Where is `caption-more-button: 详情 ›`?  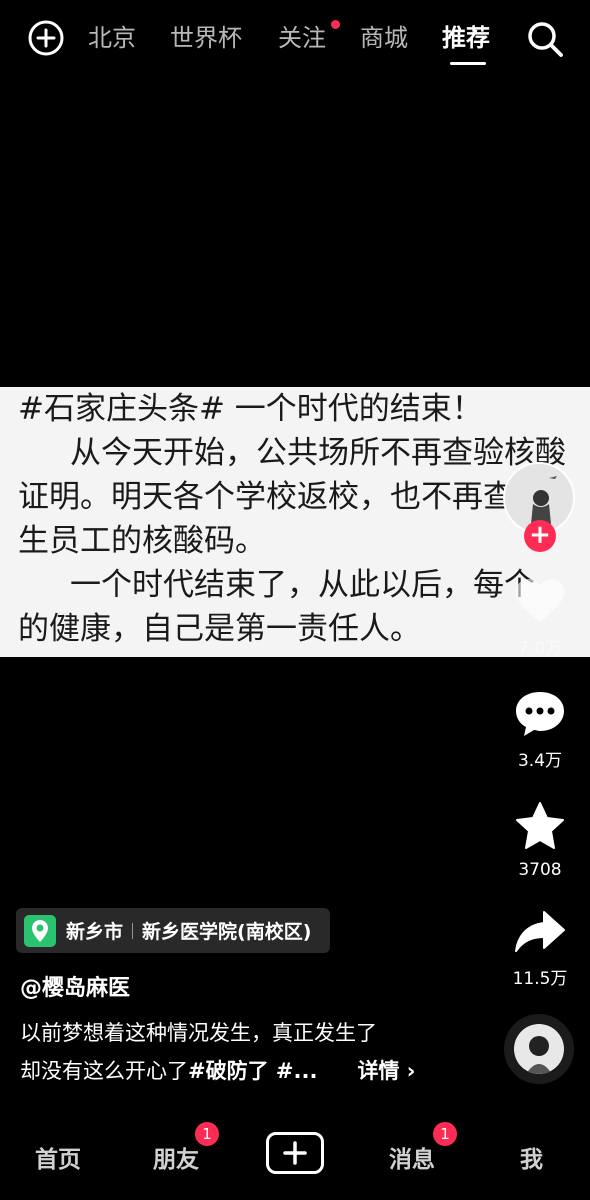 caption-more-button: 详情 › is located at coordinates (386, 1071).